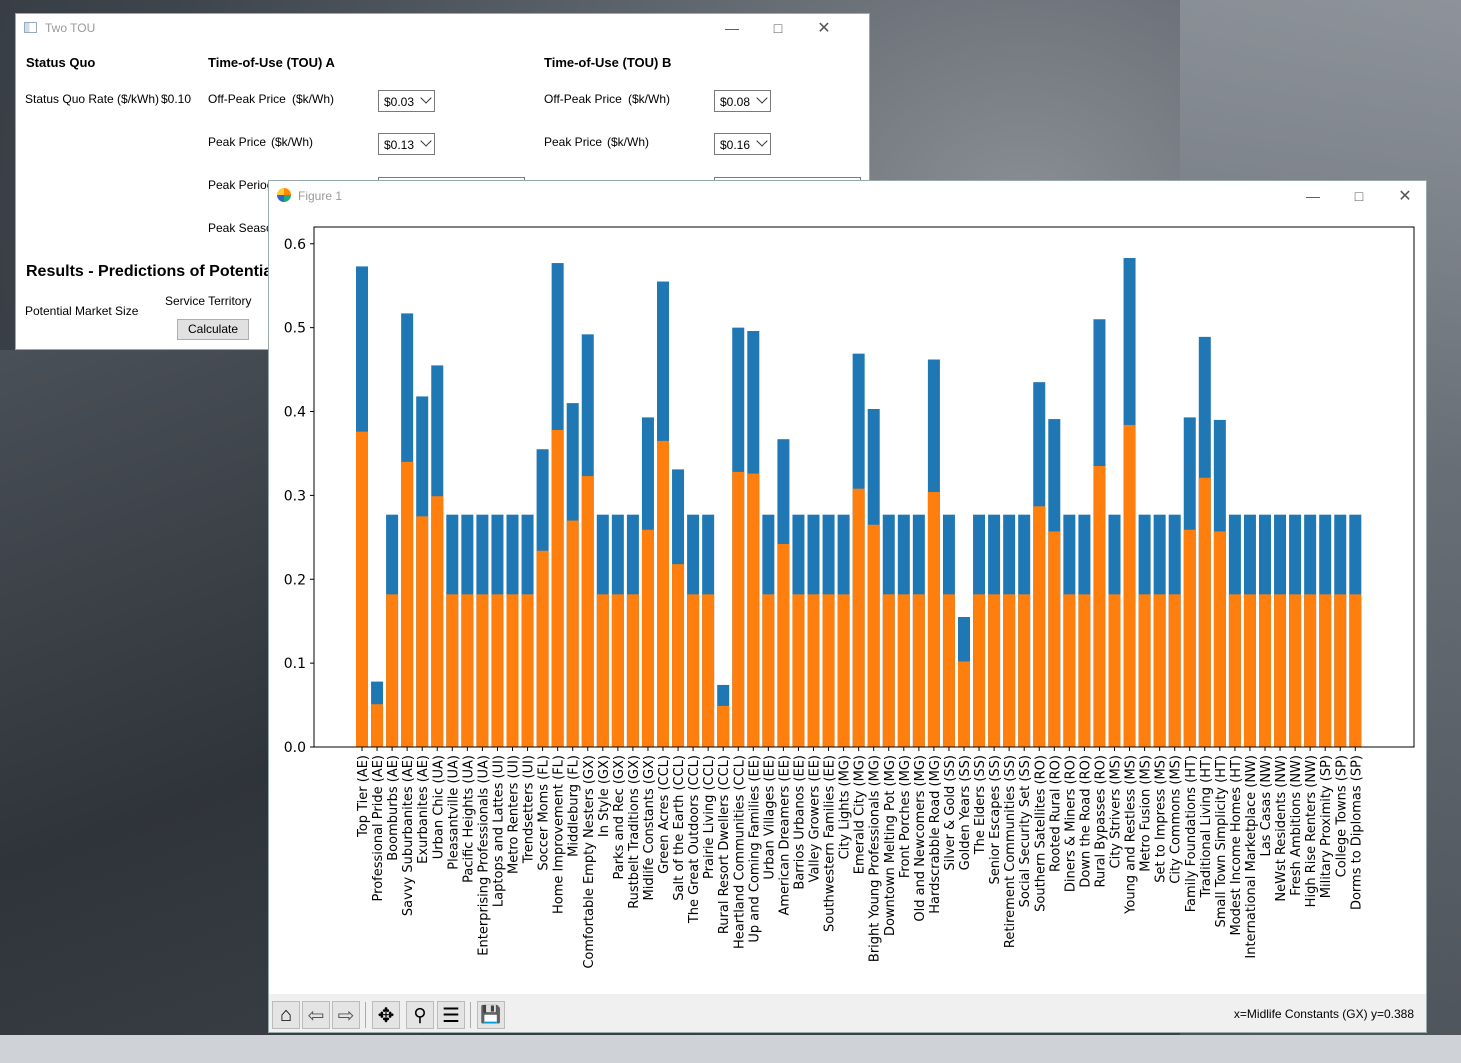 The height and width of the screenshot is (1063, 1461). I want to click on x-tick-label: Rooted Rural (RO), so click(1055, 813).